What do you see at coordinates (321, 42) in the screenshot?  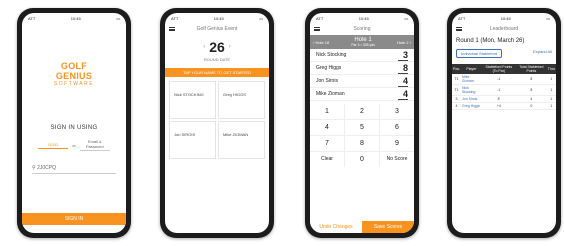 I see `prev-hole-button: ‹ Hole 18` at bounding box center [321, 42].